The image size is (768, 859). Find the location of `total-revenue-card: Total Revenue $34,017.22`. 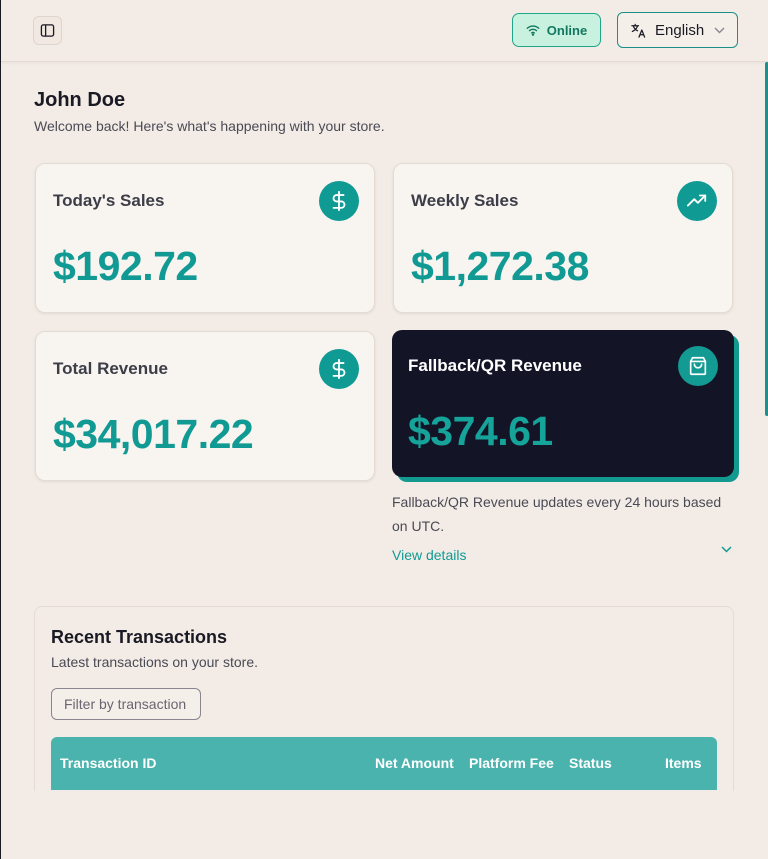

total-revenue-card: Total Revenue $34,017.22 is located at coordinates (205, 406).